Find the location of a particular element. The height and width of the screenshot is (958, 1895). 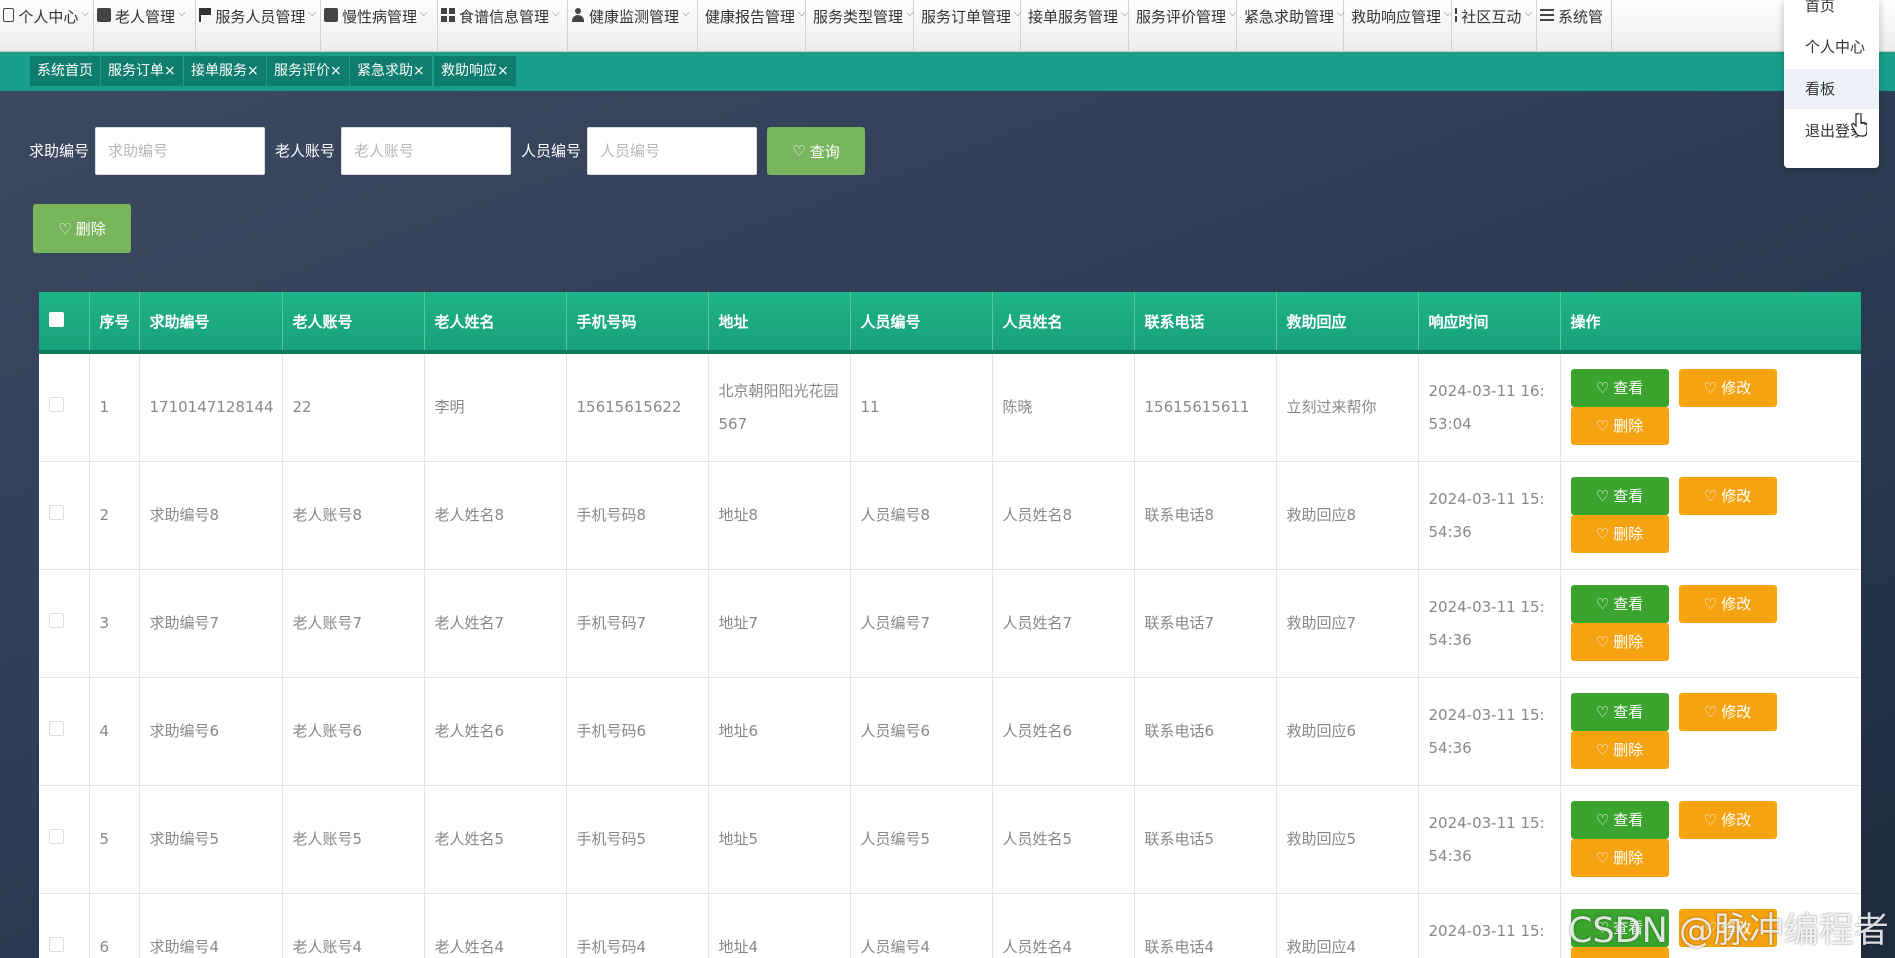

nav-item-13: 社区互动 ⌵ is located at coordinates (1494, 26).